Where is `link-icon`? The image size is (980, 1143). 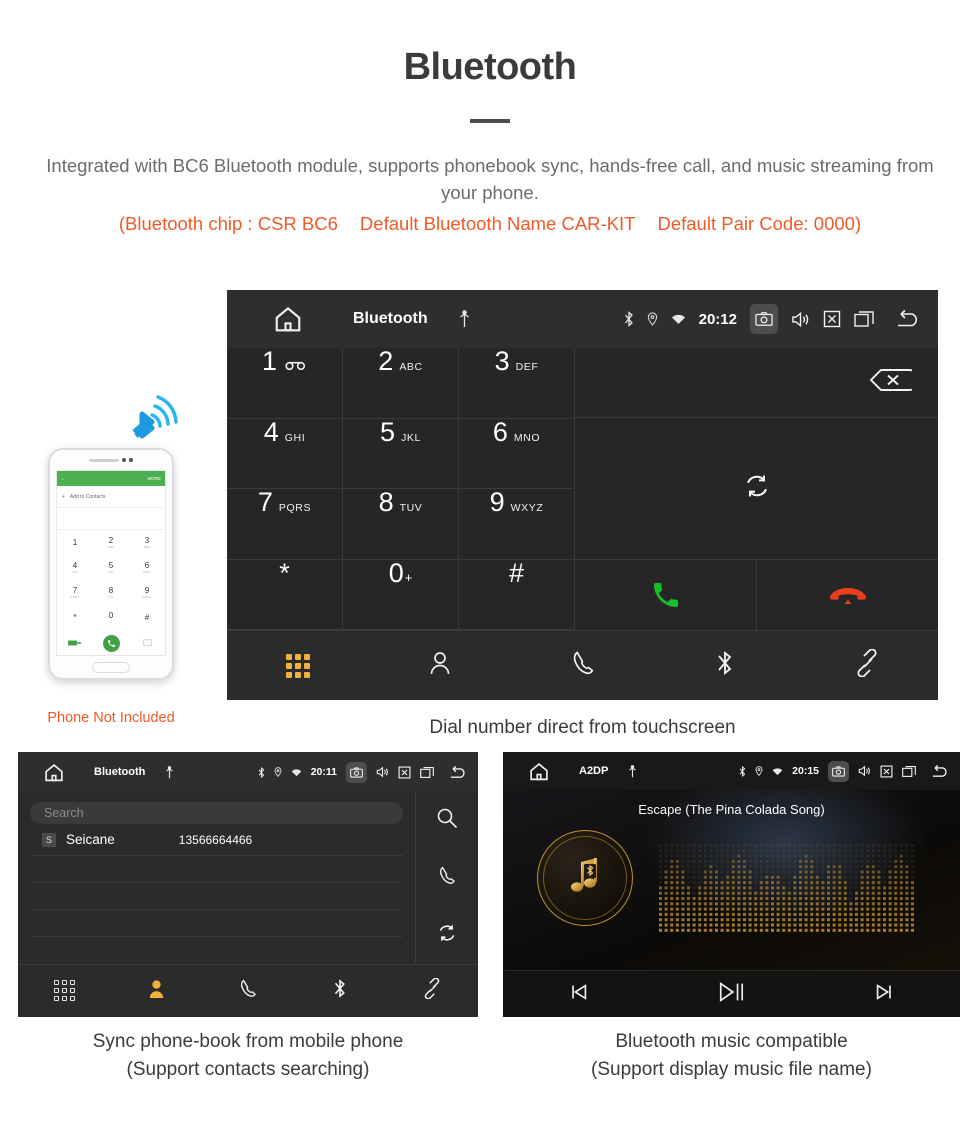 link-icon is located at coordinates (867, 665).